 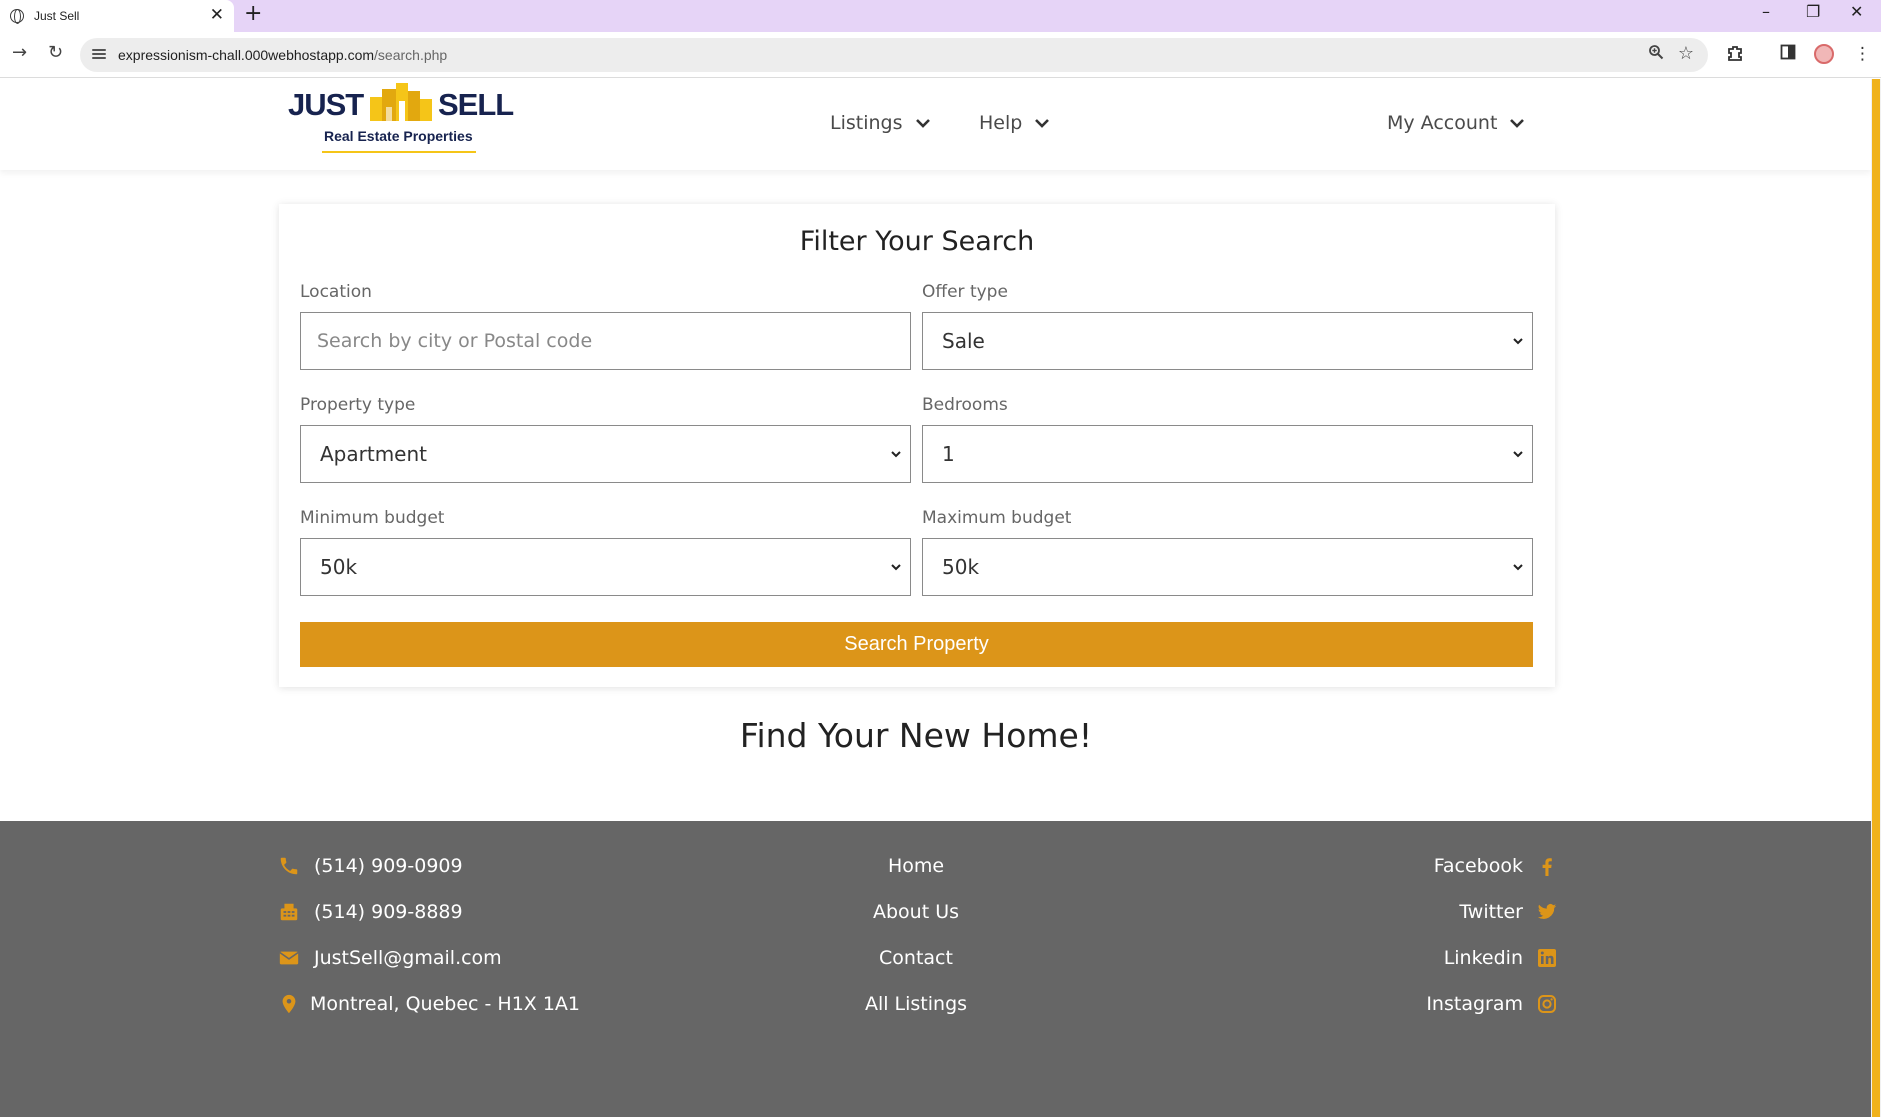 I want to click on offer-type-select: Sale, so click(x=1227, y=341).